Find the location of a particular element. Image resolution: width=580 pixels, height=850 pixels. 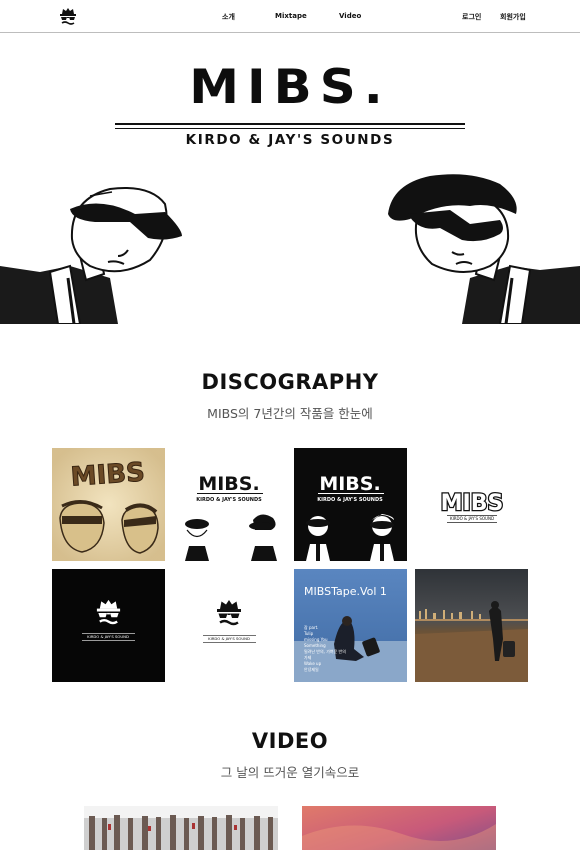

signup-link: 회원가입 is located at coordinates (513, 17).